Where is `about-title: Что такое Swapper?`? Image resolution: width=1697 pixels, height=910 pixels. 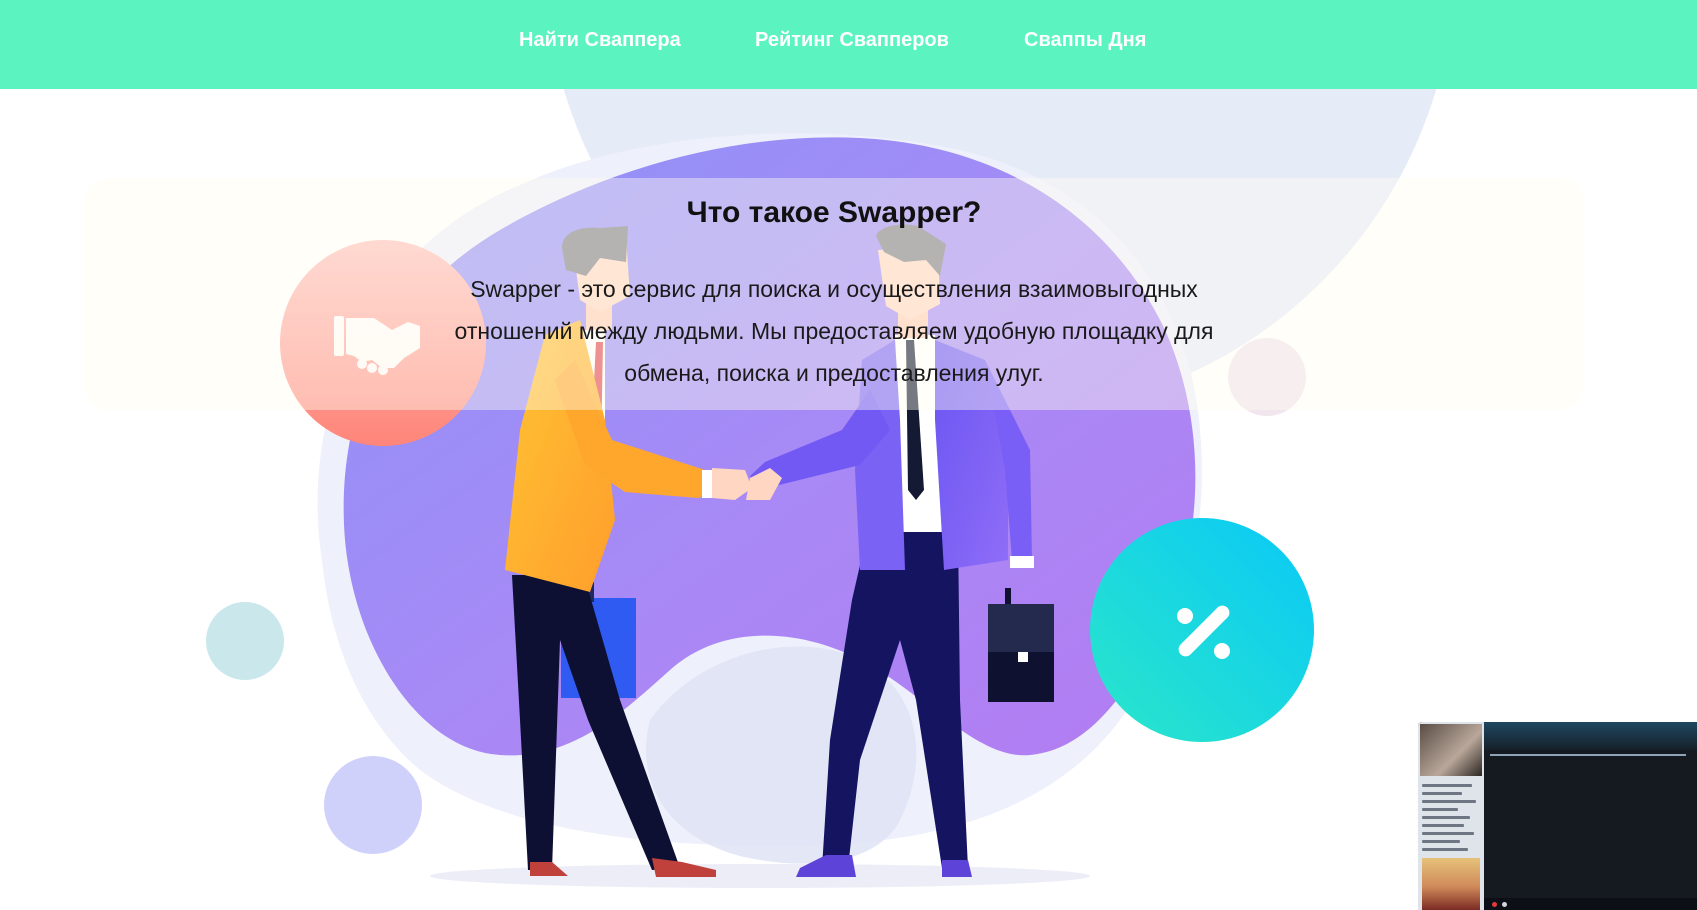 about-title: Что такое Swapper? is located at coordinates (834, 212).